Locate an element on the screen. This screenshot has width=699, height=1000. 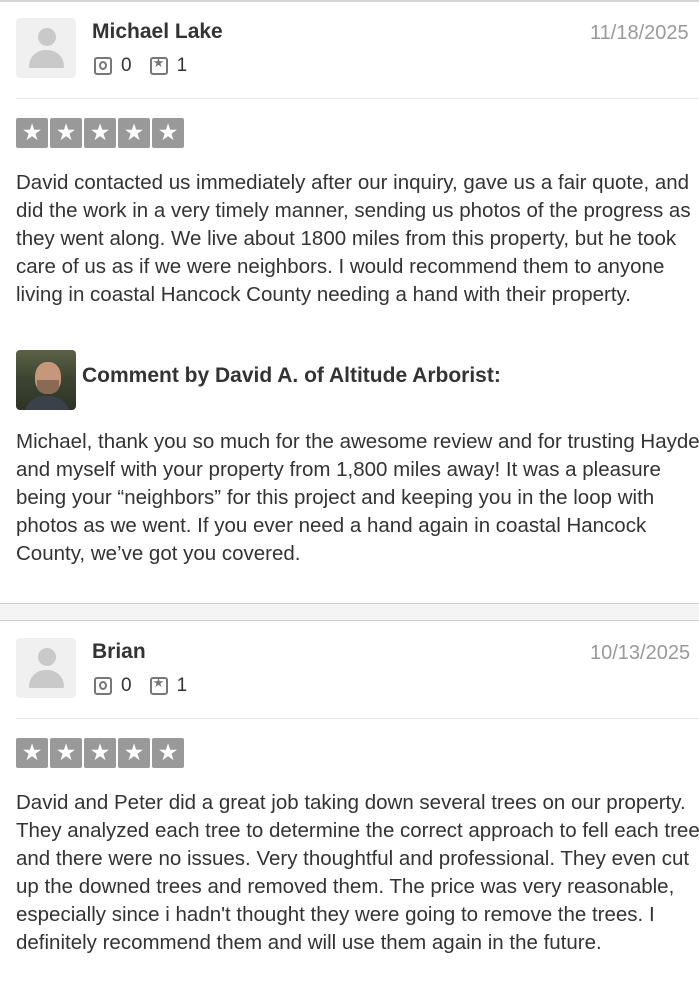
review-date: 10/13/2025 is located at coordinates (640, 653).